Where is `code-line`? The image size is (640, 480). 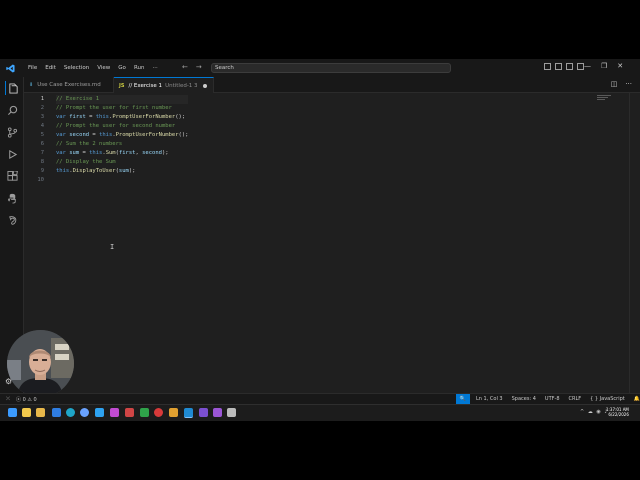
code-line is located at coordinates (122, 180).